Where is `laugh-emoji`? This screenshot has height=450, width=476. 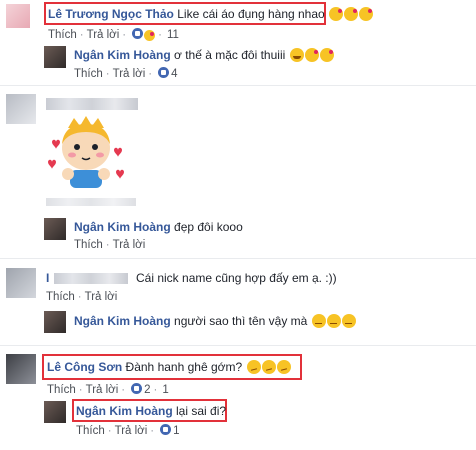
laugh-emoji is located at coordinates (296, 55).